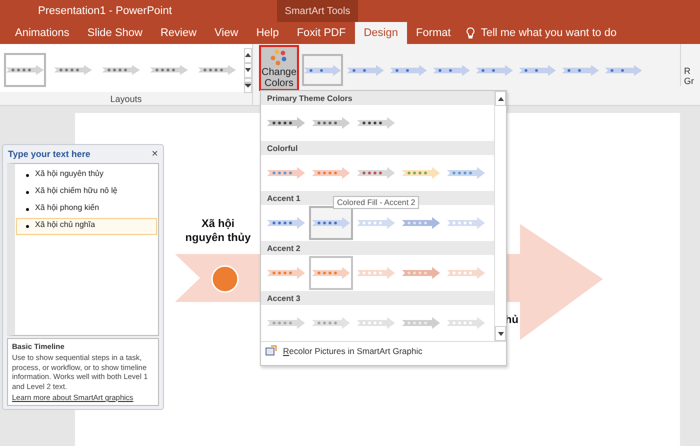 This screenshot has height=446, width=700. Describe the element at coordinates (86, 175) in the screenshot. I see `bullet-item: Xã hội nguyên thủy` at that location.